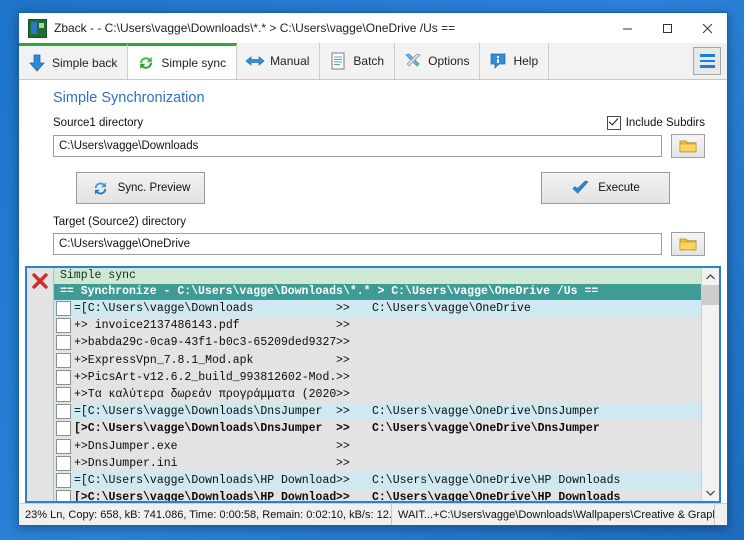 The height and width of the screenshot is (540, 744). What do you see at coordinates (98, 123) in the screenshot?
I see `source-label: Source1 directory` at bounding box center [98, 123].